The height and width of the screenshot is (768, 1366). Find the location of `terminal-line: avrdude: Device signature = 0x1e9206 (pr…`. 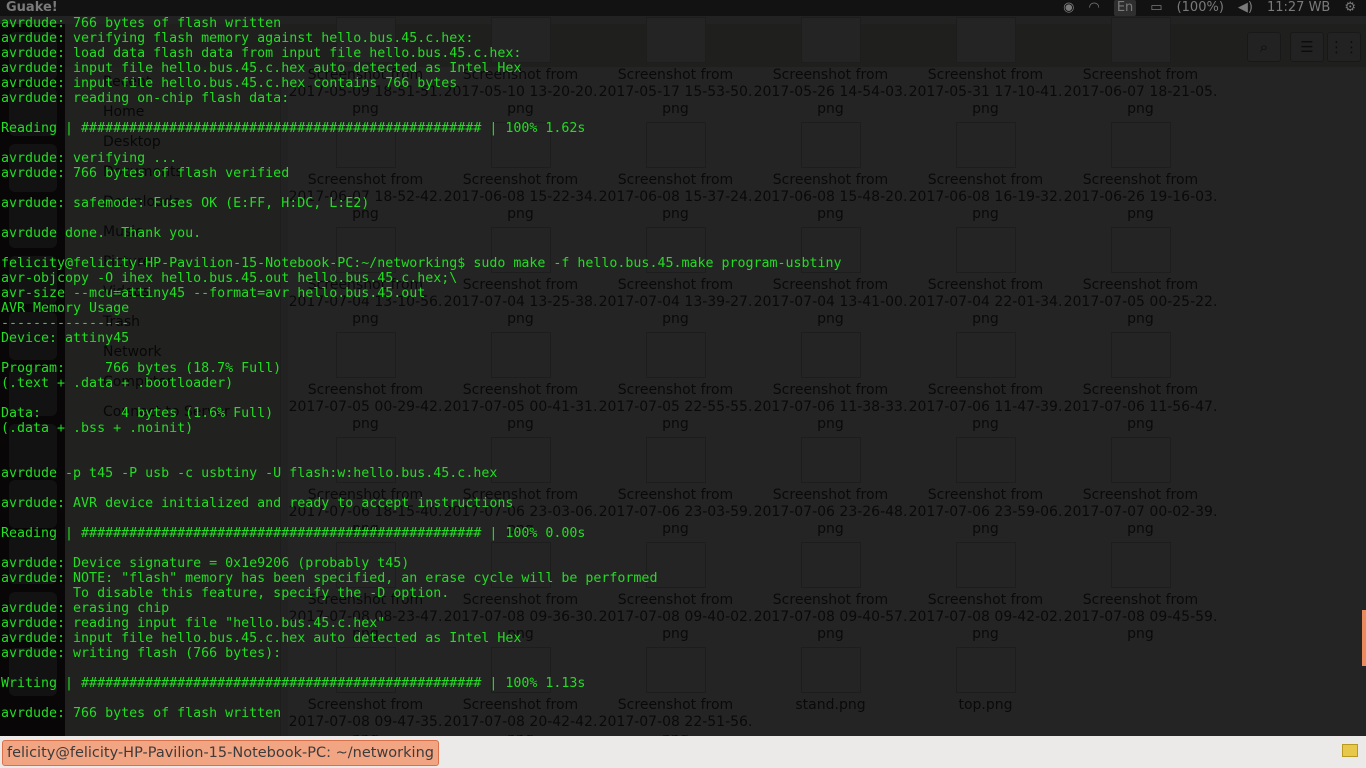

terminal-line: avrdude: Device signature = 0x1e9206 (pr… is located at coordinates (205, 563).